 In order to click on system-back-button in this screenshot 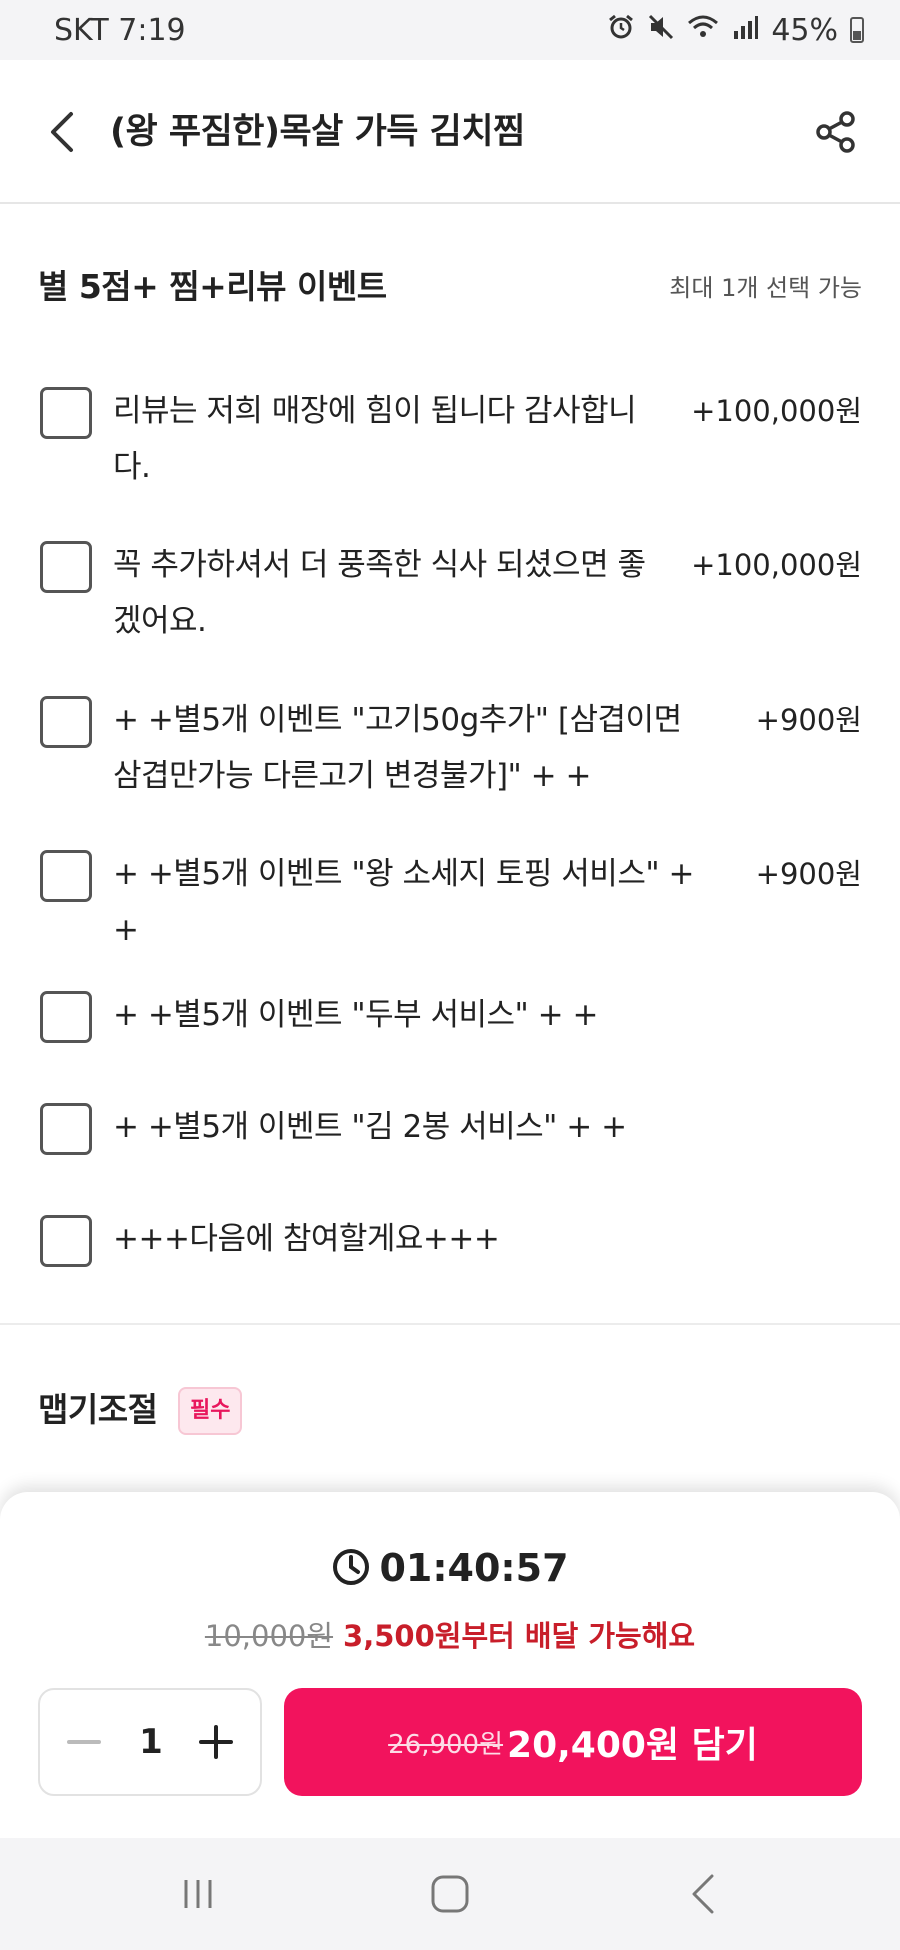, I will do `click(703, 1894)`.